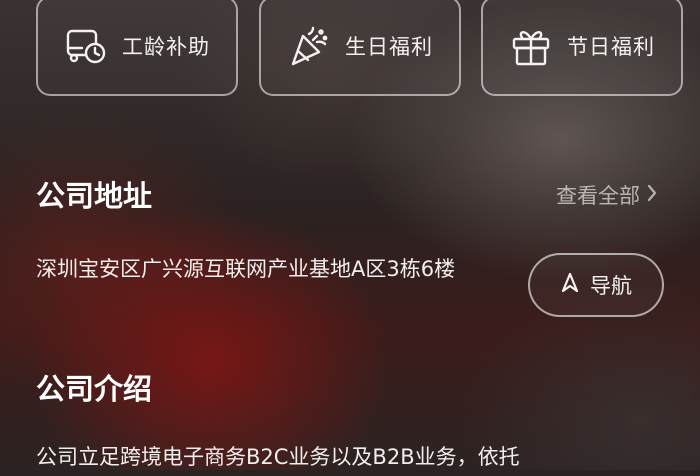 The image size is (700, 476). Describe the element at coordinates (246, 269) in the screenshot. I see `company-address: 深圳宝安区广兴源互联网产业基地A区3栋6楼` at that location.